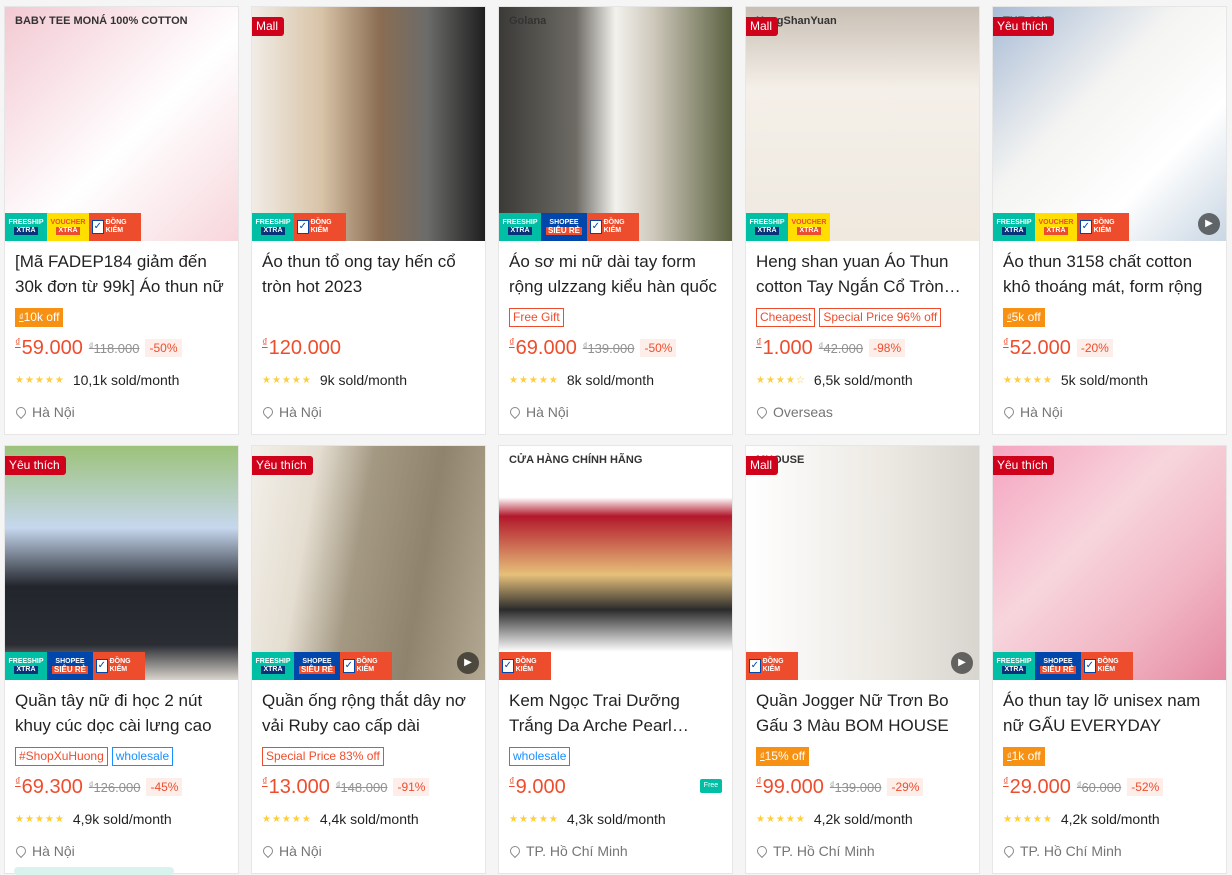 The height and width of the screenshot is (875, 1232). I want to click on rating-row: ★★★★★ 8k sold/month, so click(615, 380).